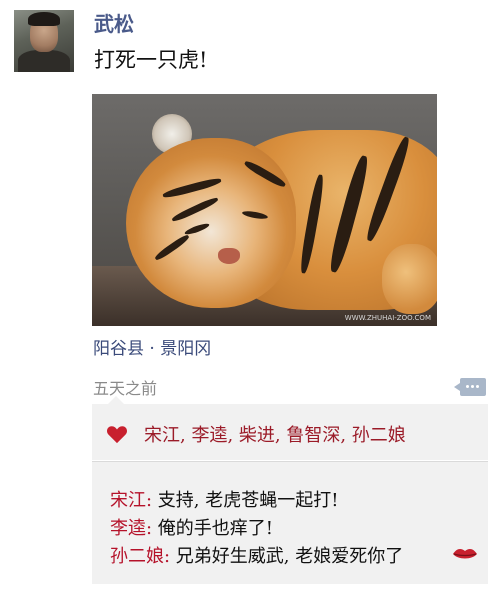 This screenshot has height=599, width=500. What do you see at coordinates (152, 346) in the screenshot?
I see `location-label: 阳谷县 · 景阳冈` at bounding box center [152, 346].